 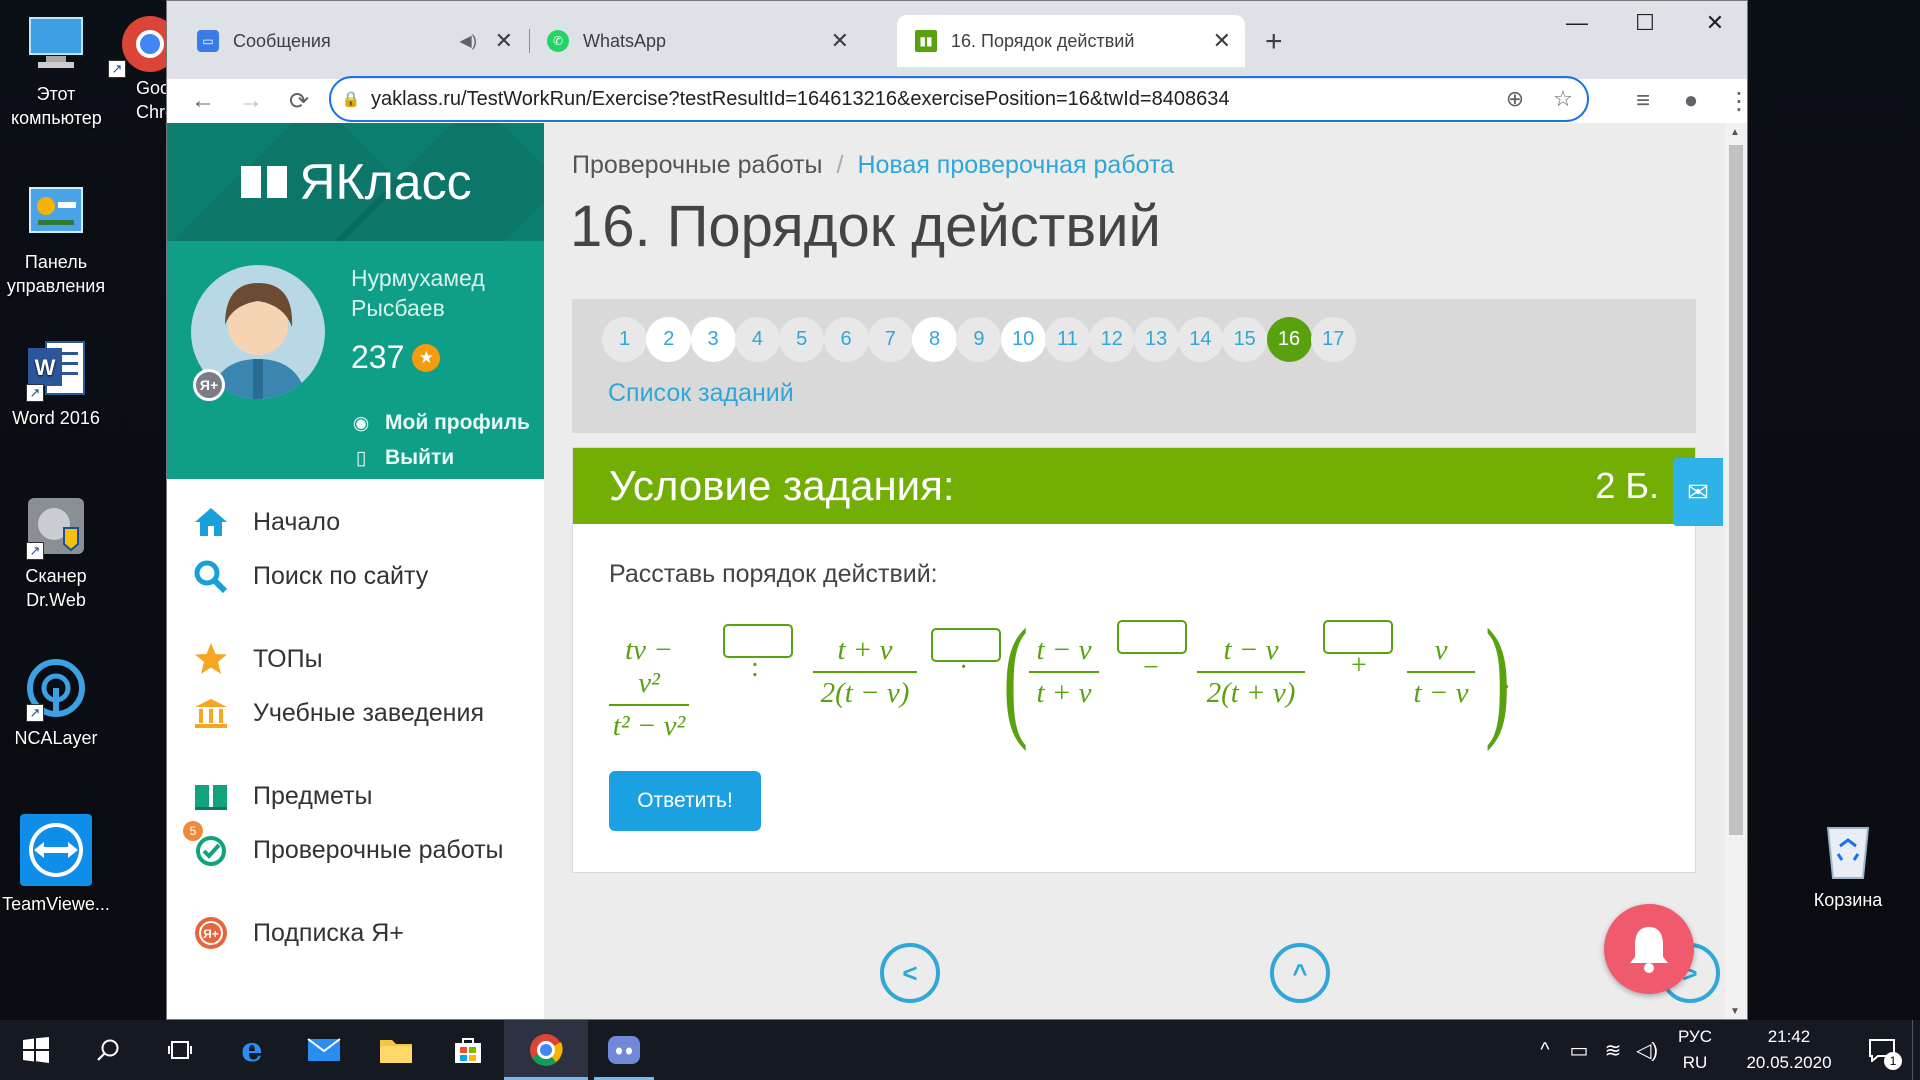 What do you see at coordinates (418, 293) in the screenshot?
I see `user-name: Нурмухамед Рысбаев` at bounding box center [418, 293].